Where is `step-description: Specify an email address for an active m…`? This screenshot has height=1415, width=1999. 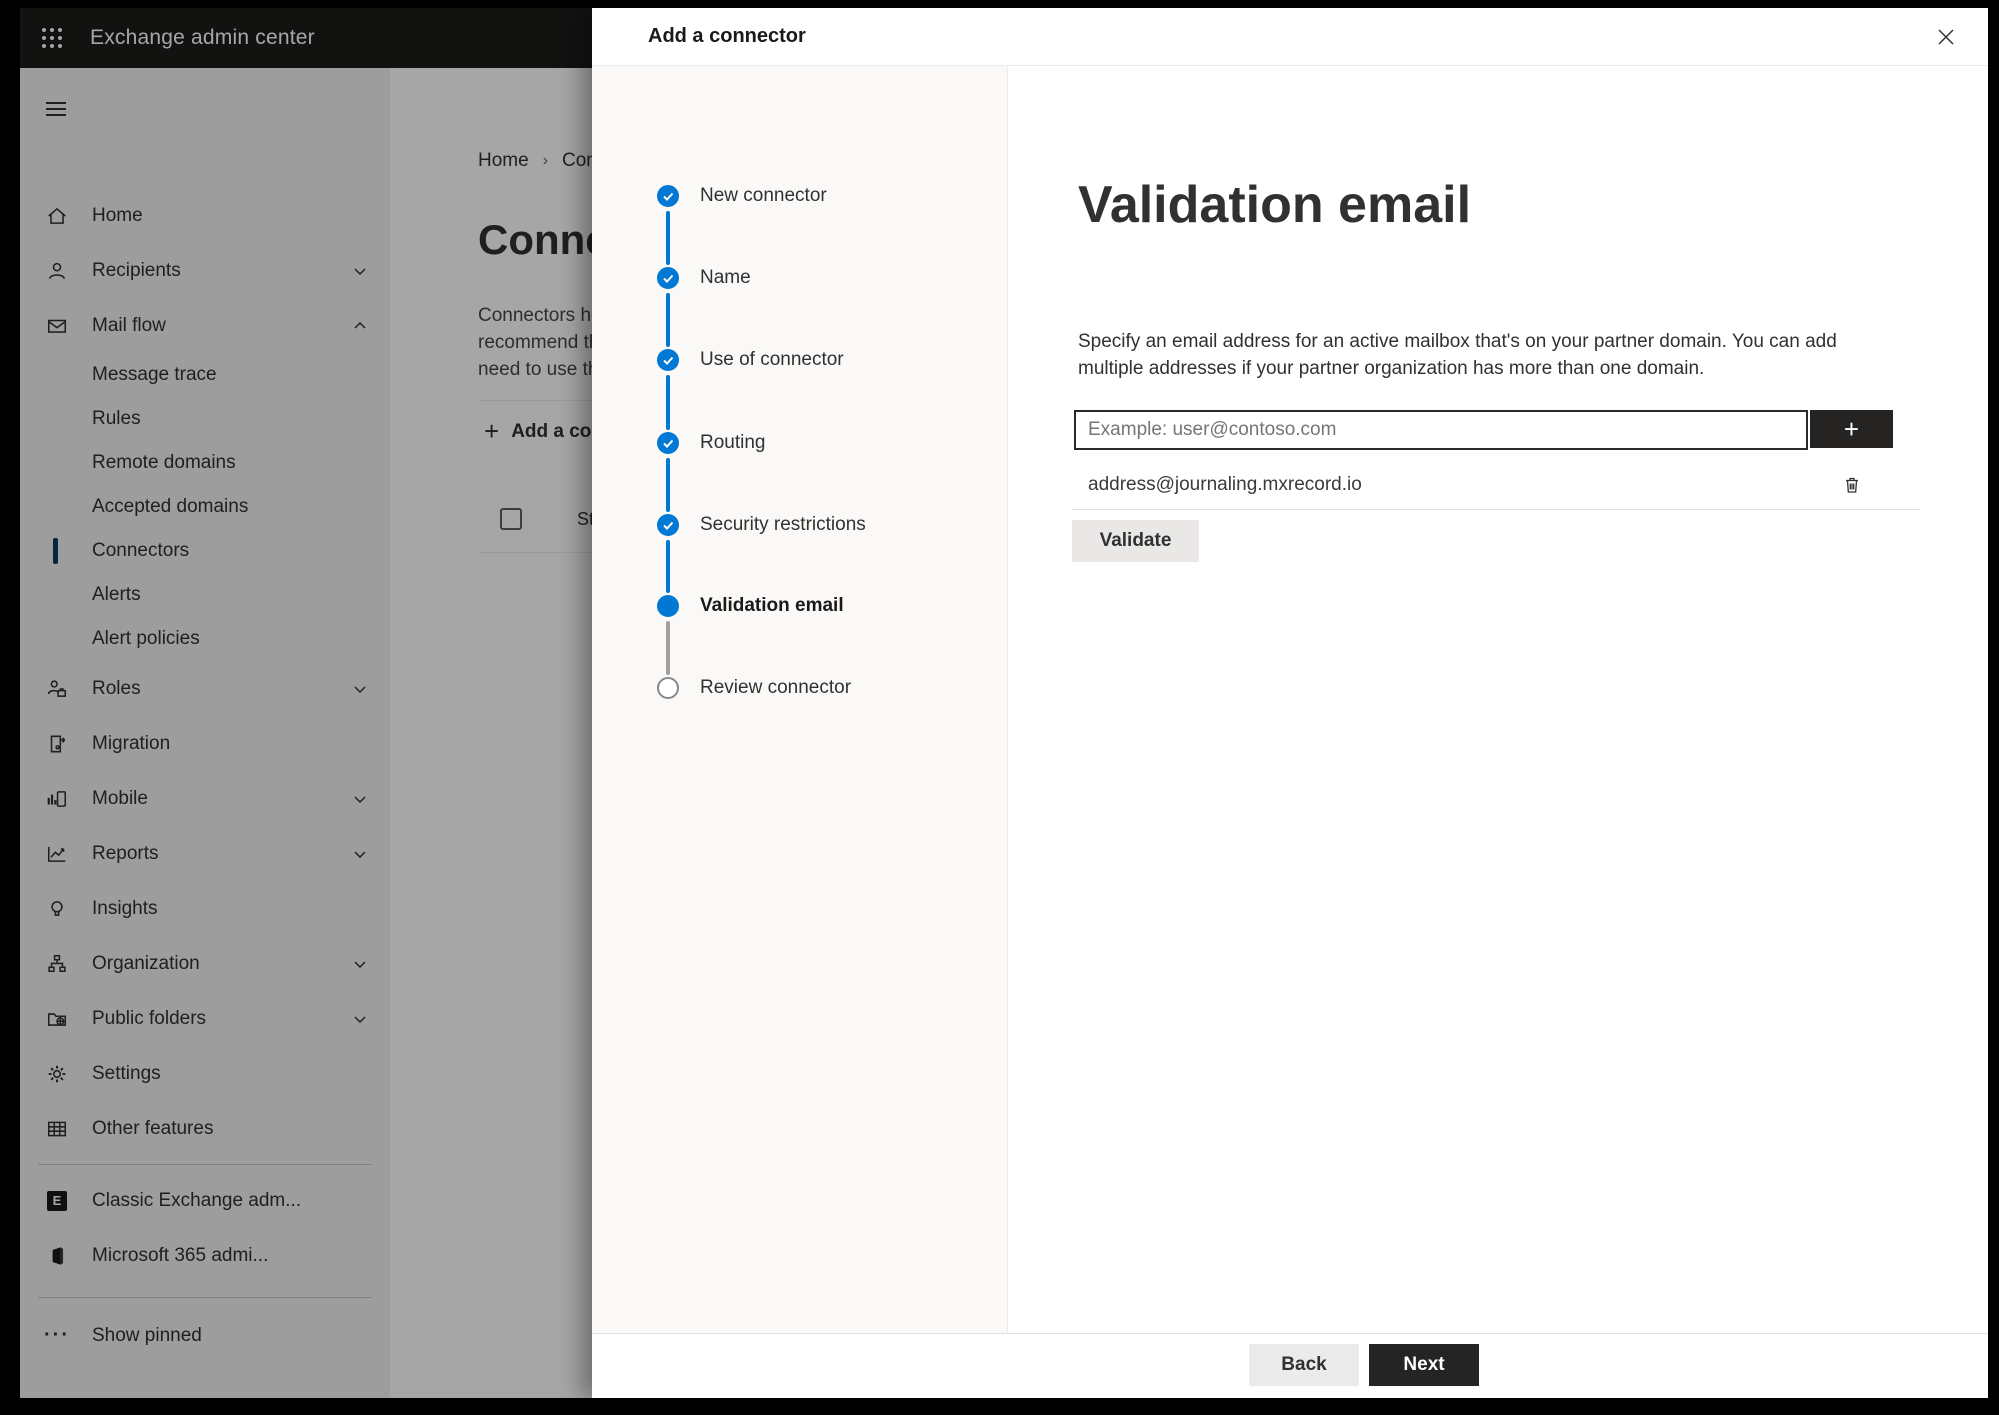 step-description: Specify an email address for an active m… is located at coordinates (1457, 355).